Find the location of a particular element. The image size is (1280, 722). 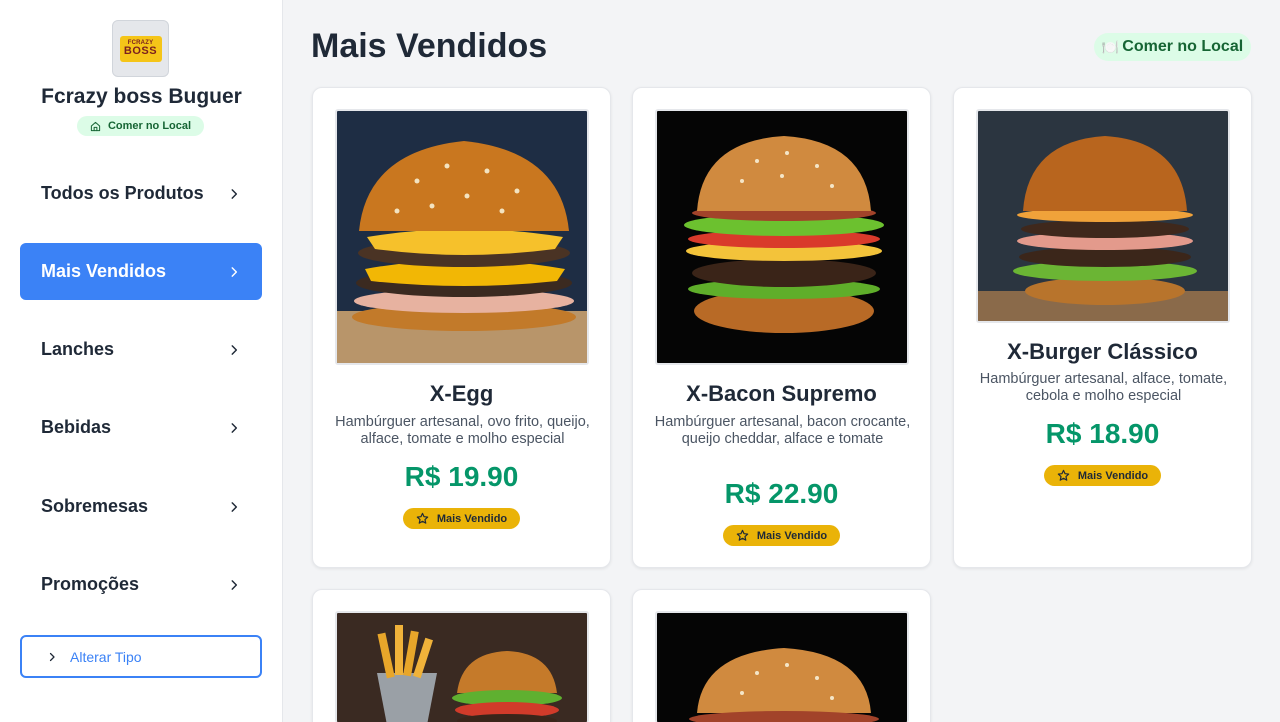

store-name: Fcrazy boss Buguer is located at coordinates (141, 96).